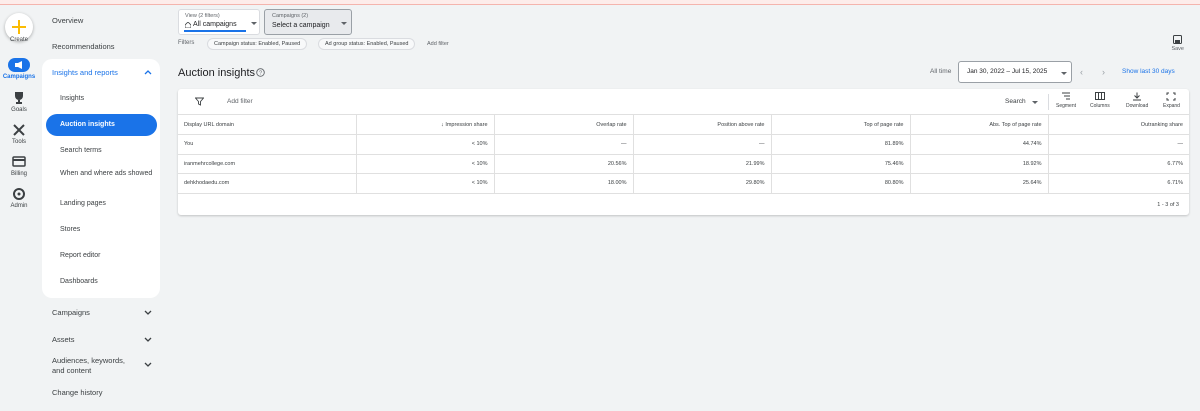 The height and width of the screenshot is (411, 1200). Describe the element at coordinates (217, 73) in the screenshot. I see `page-title: Auction insights` at that location.